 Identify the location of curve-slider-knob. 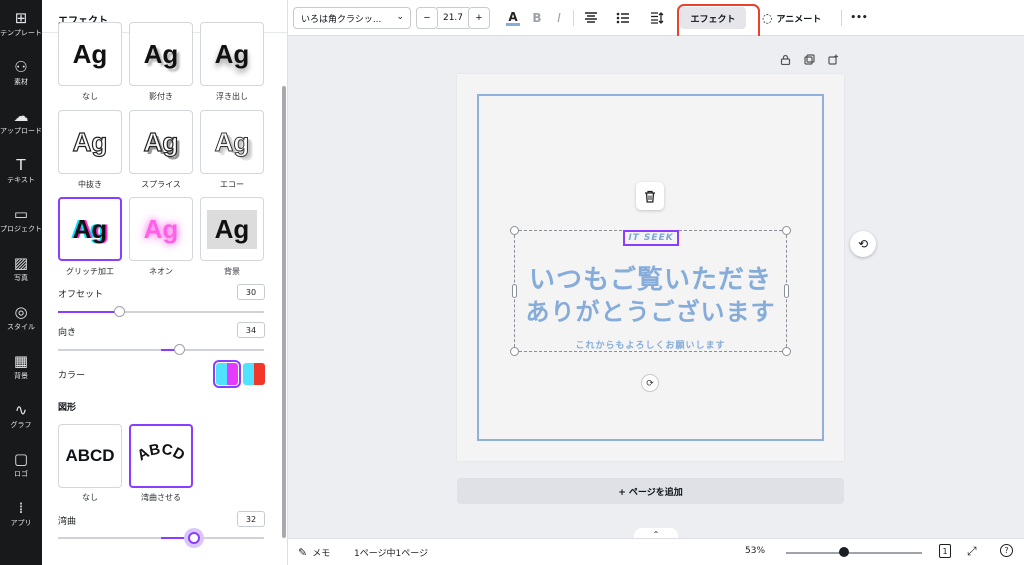
(193, 538).